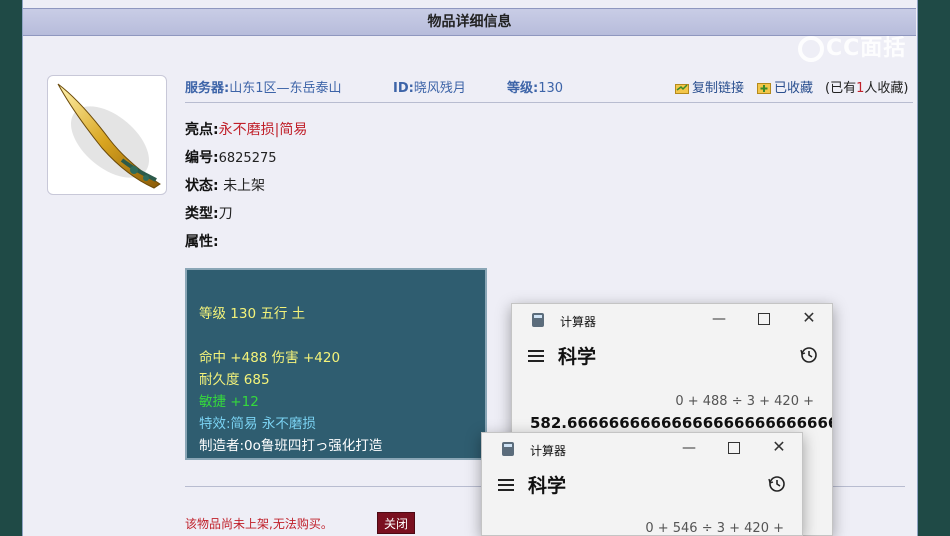 The width and height of the screenshot is (950, 536). I want to click on level-info: 等级:130, so click(535, 89).